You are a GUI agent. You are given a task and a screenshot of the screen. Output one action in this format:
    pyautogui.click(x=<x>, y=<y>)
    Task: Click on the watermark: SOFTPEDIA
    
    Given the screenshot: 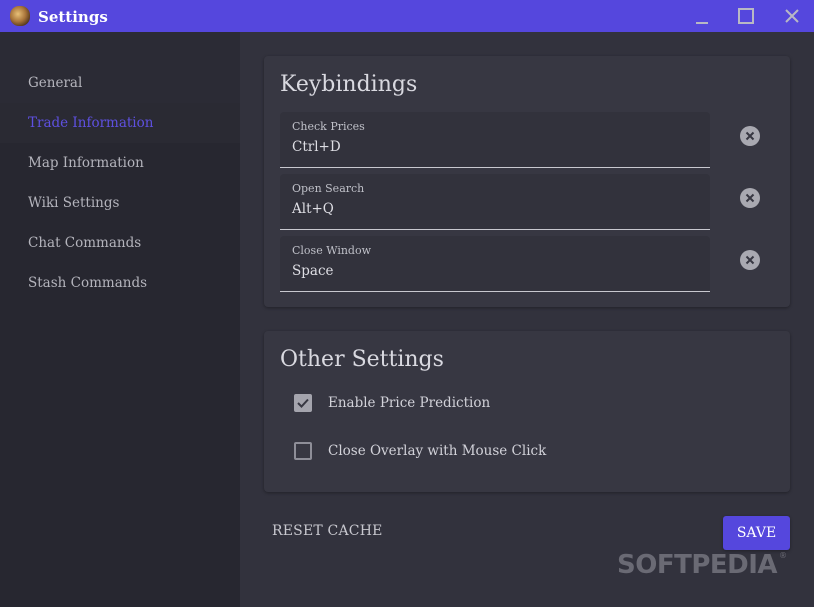 What is the action you would take?
    pyautogui.click(x=697, y=565)
    